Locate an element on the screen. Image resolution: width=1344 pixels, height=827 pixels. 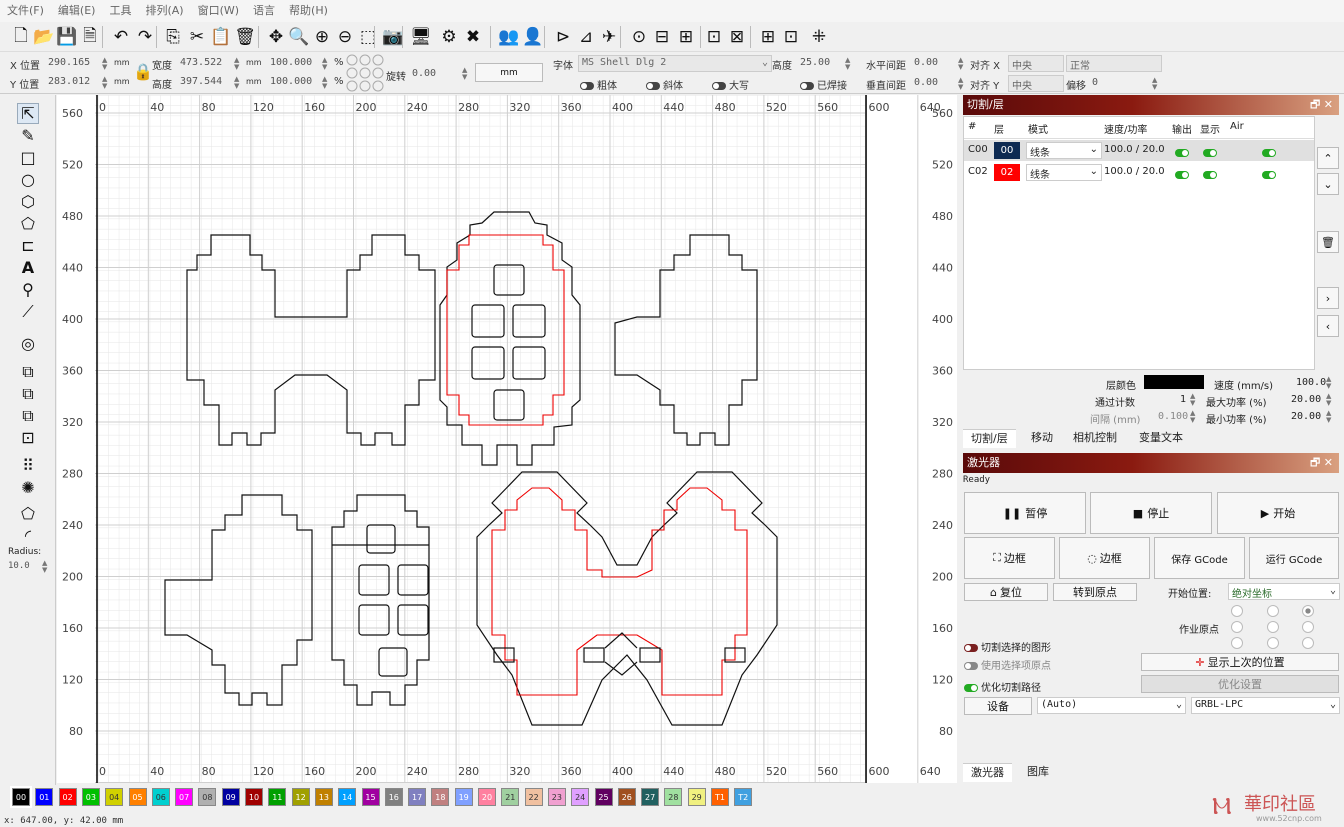
y-pos-spinner: ▲ ▼ is located at coordinates (104, 83).